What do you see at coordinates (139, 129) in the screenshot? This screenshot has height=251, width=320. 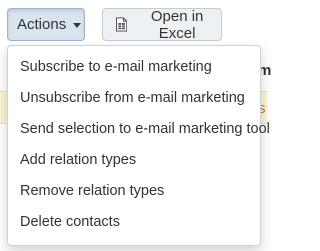 I see `menu-item-send-to-email-marketing-tool: Send selection to e-mail marketing tool` at bounding box center [139, 129].